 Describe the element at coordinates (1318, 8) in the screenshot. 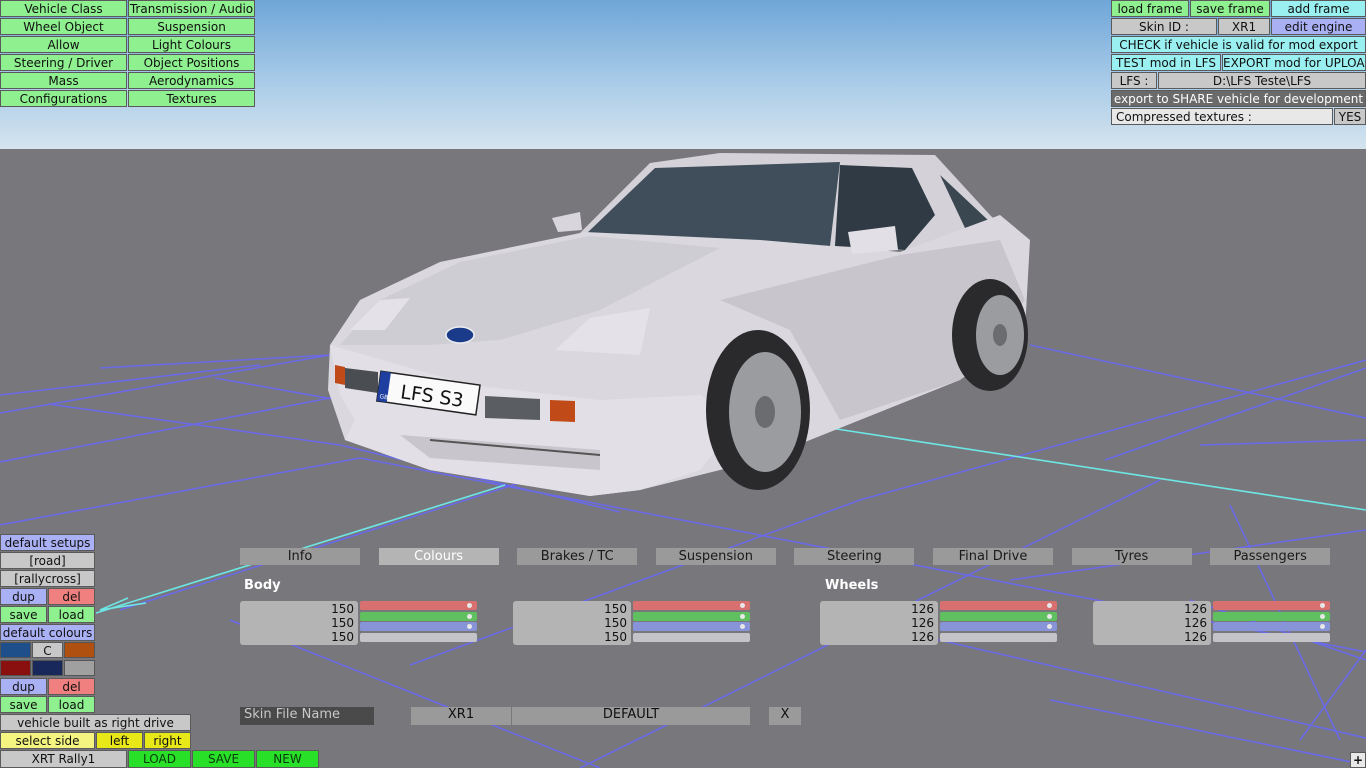

I see `add-frame-button: add frame` at that location.